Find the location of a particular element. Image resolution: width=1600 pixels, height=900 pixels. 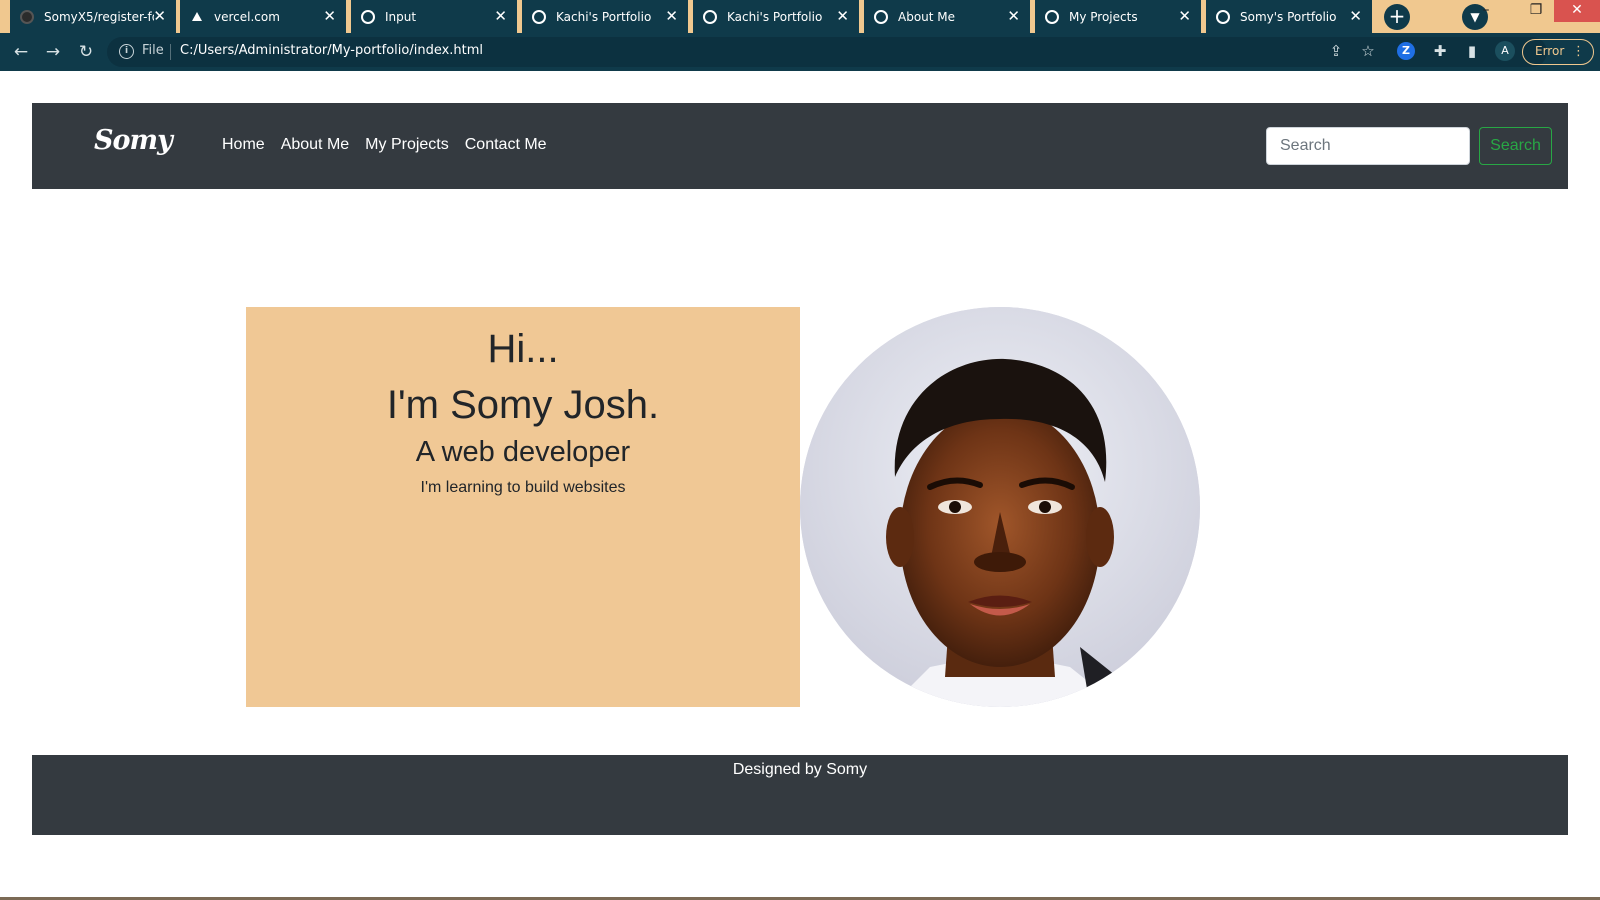

error-label: Error is located at coordinates (1550, 51).